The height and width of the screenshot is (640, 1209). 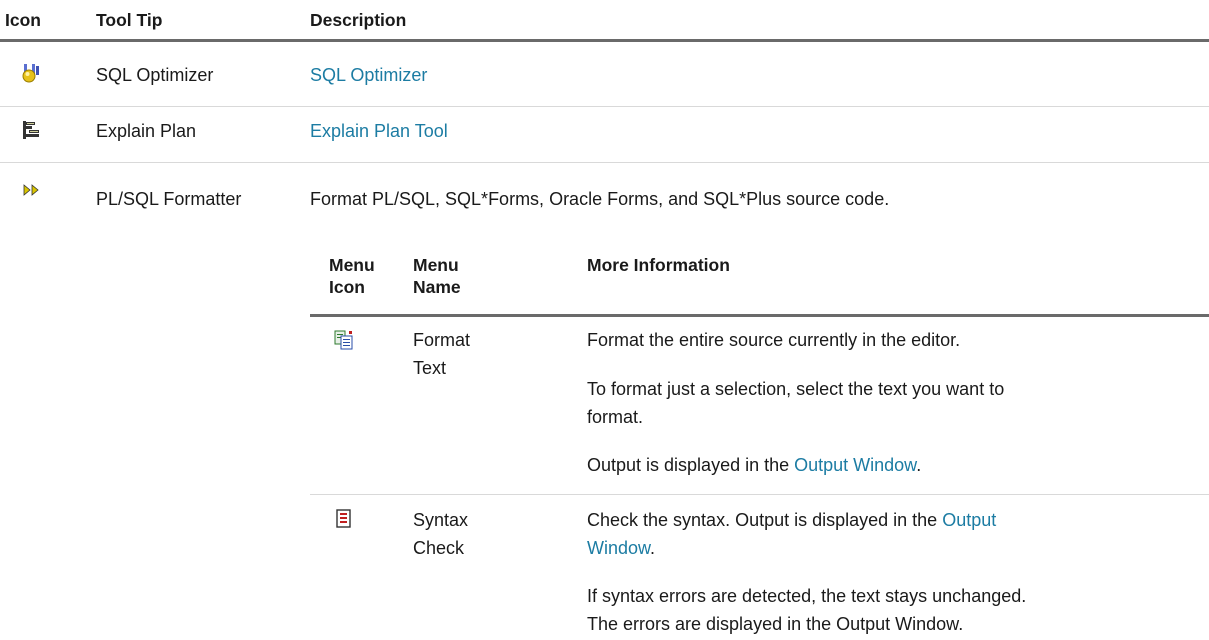 What do you see at coordinates (759, 315) in the screenshot?
I see `nested-header-divider` at bounding box center [759, 315].